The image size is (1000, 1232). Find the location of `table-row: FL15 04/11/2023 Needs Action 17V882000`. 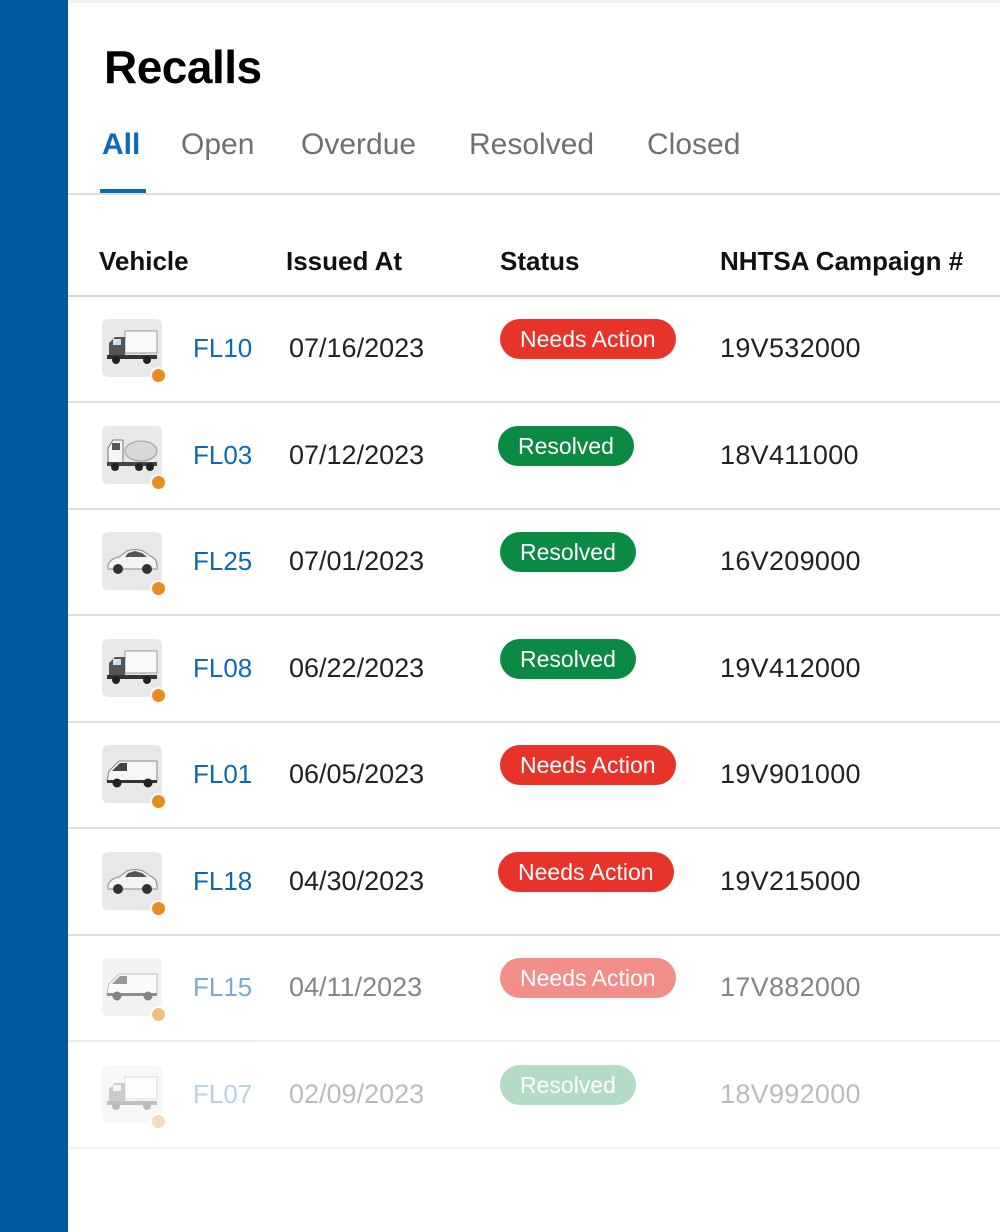

table-row: FL15 04/11/2023 Needs Action 17V882000 is located at coordinates (534, 989).